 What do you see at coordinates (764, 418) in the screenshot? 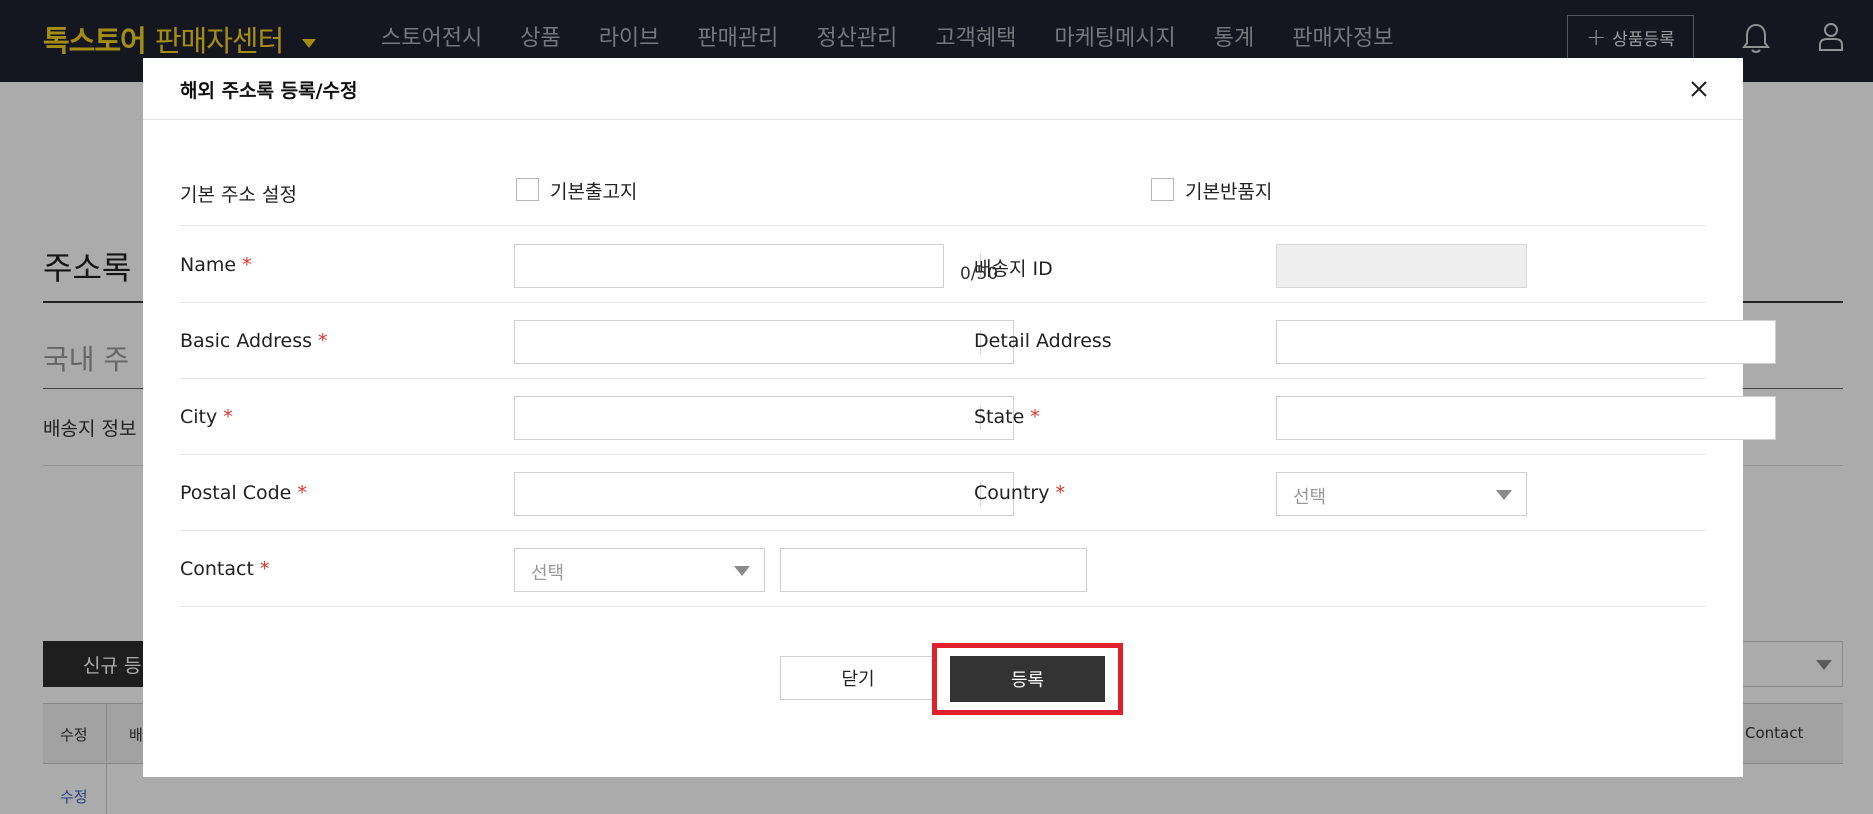
I see `city-input` at bounding box center [764, 418].